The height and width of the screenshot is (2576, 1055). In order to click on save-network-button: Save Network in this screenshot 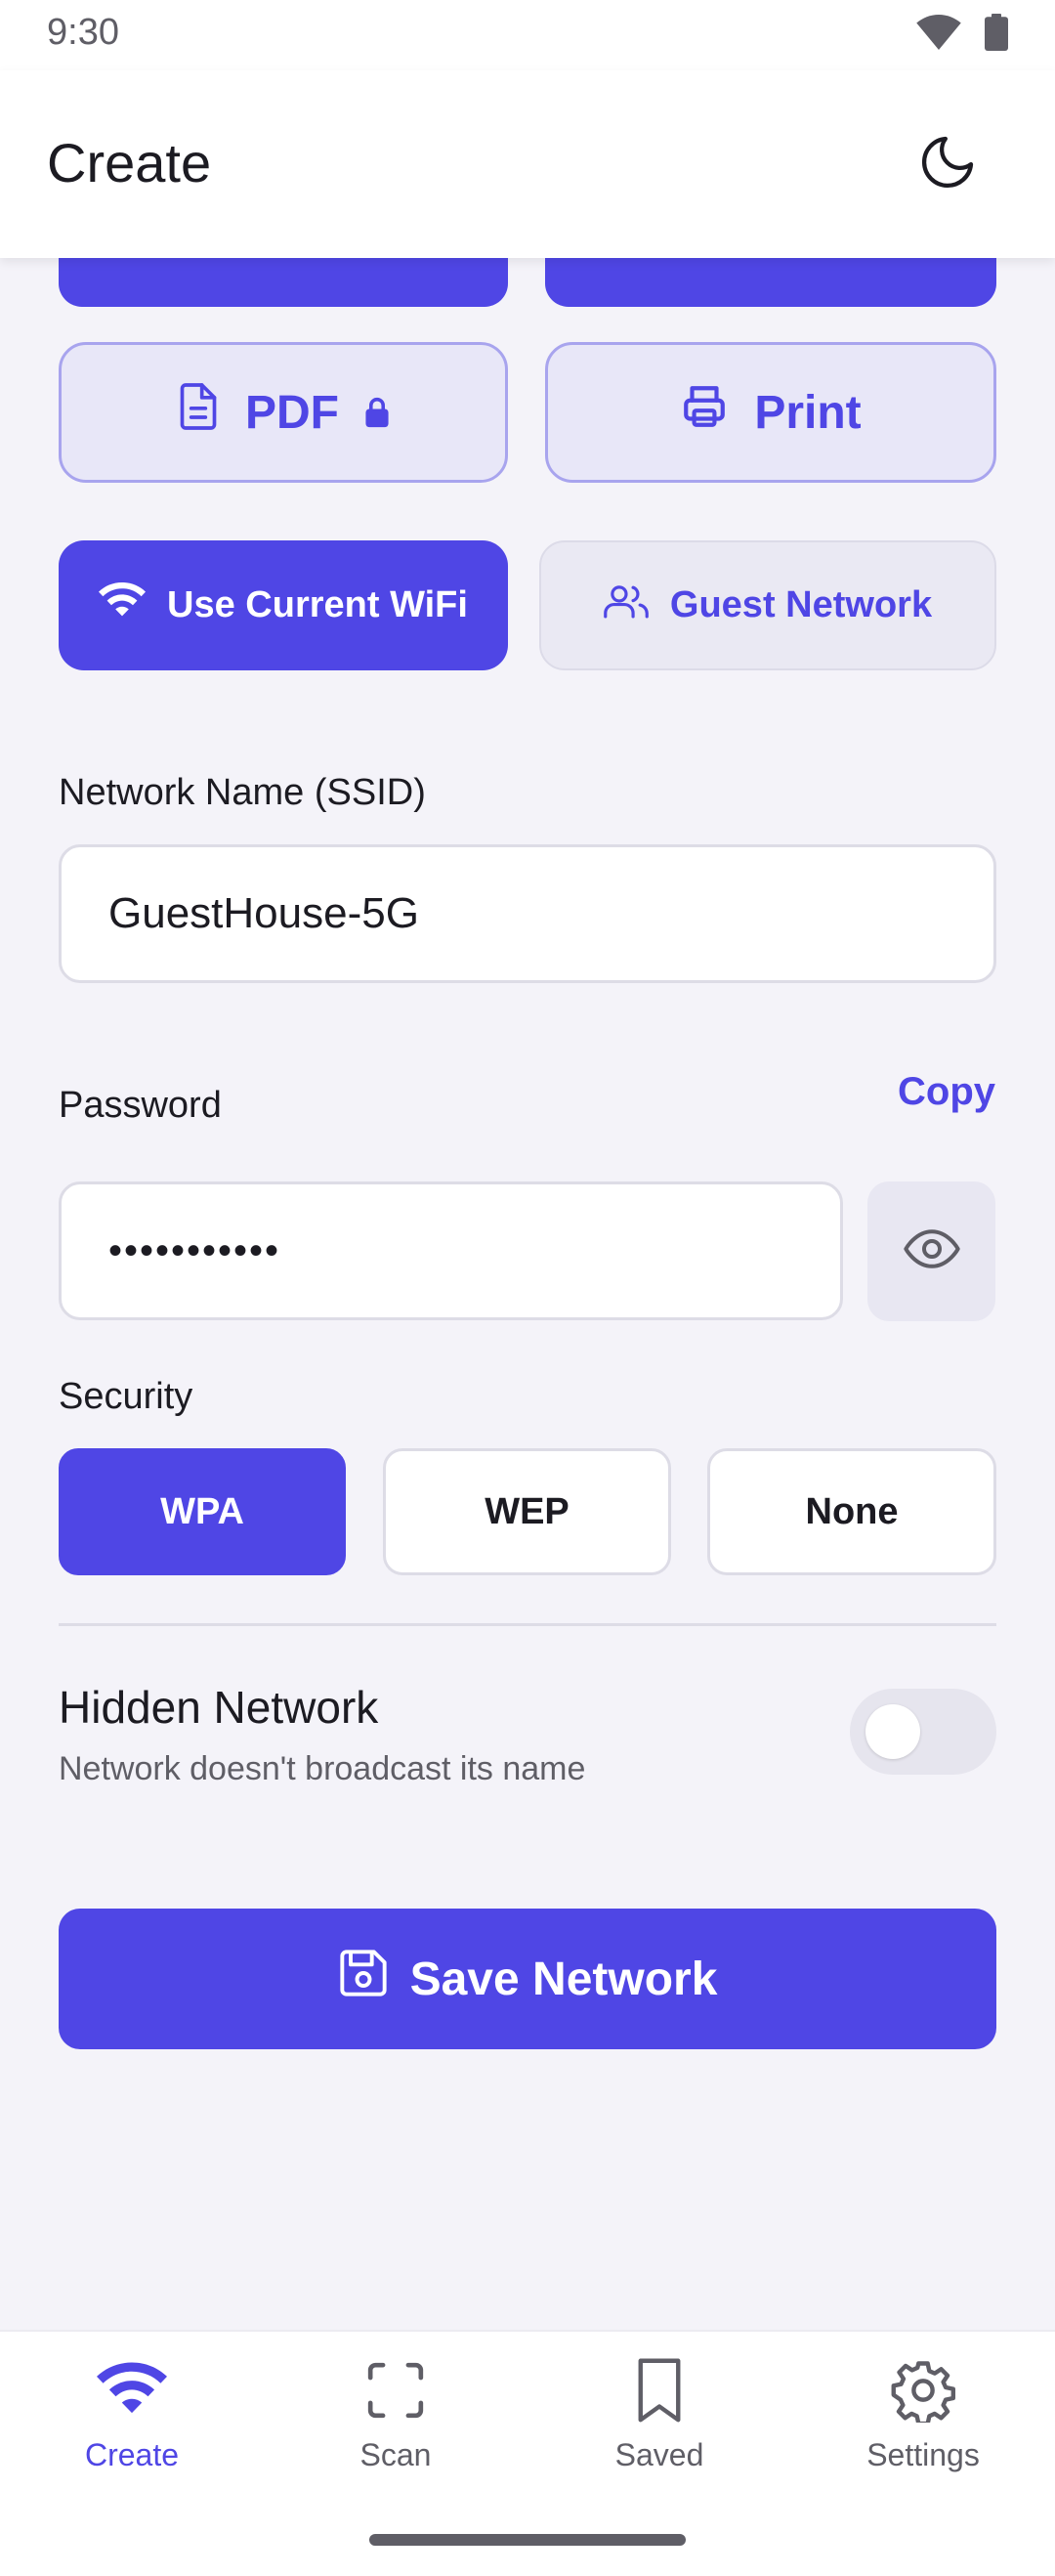, I will do `click(527, 1979)`.